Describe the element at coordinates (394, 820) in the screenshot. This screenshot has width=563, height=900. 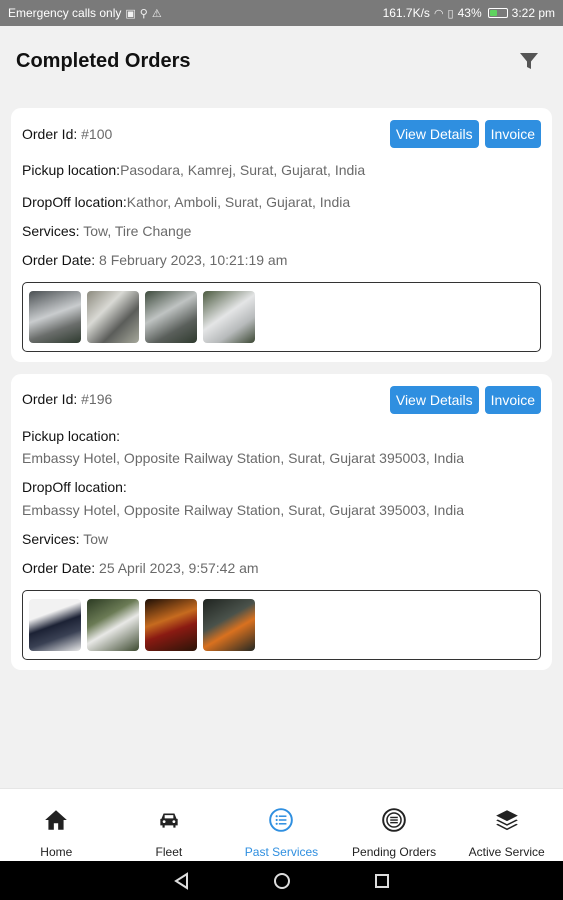
I see `list-circle-icon` at that location.